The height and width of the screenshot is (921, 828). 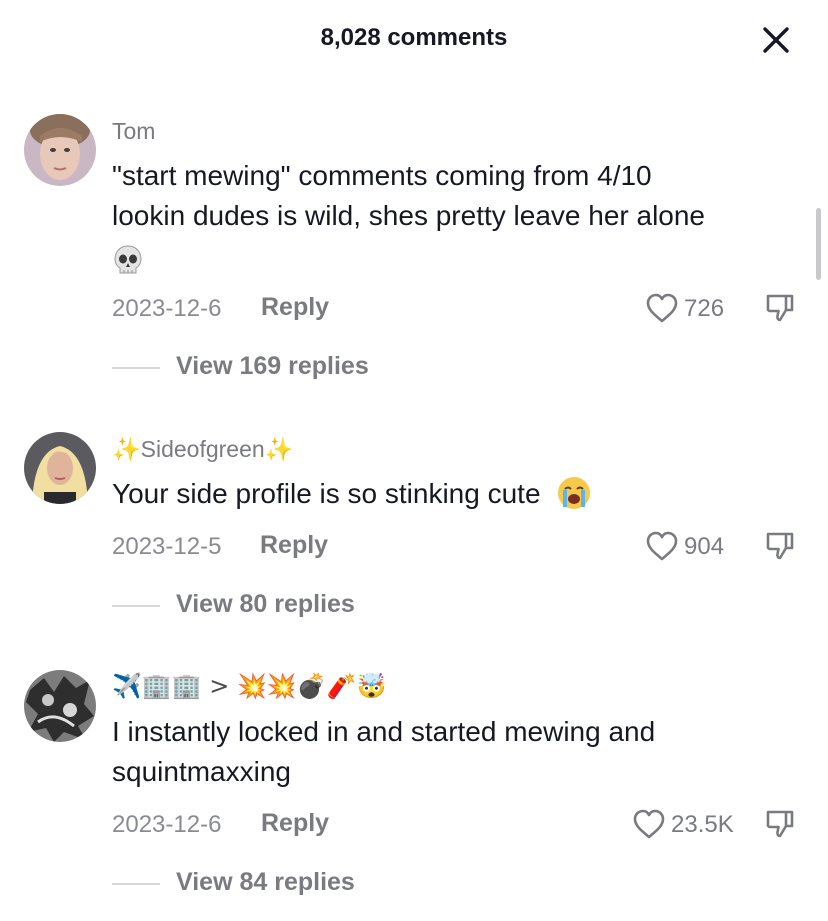 I want to click on close-button, so click(x=776, y=40).